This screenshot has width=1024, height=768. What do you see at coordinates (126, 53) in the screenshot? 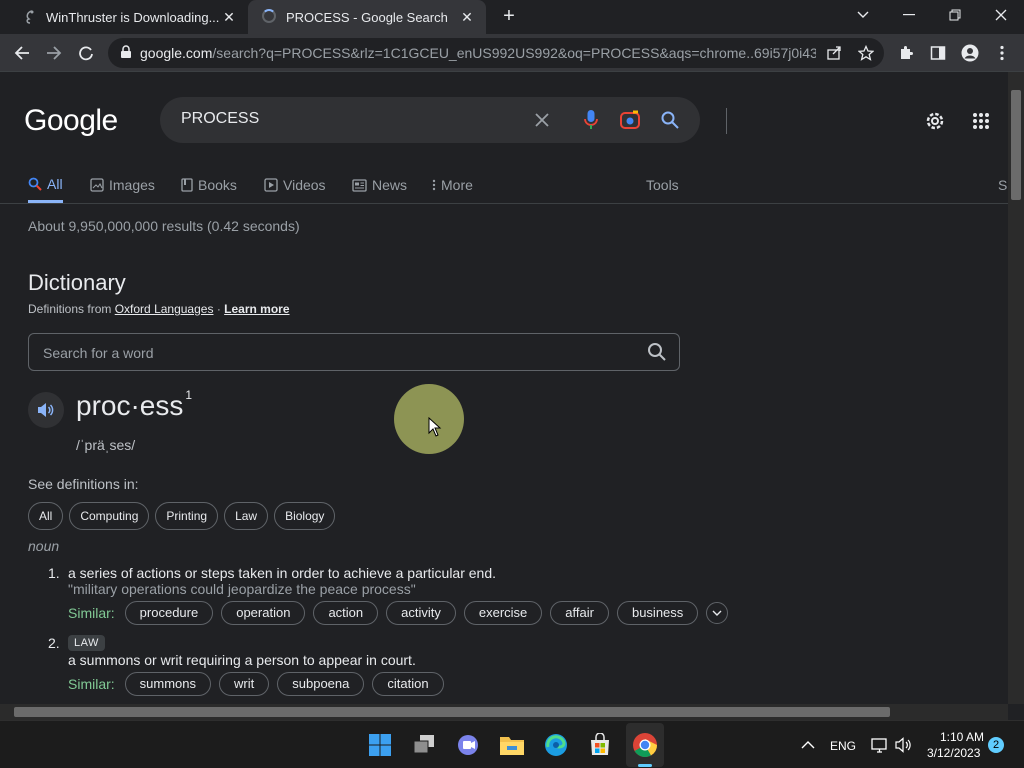
I see `lock-icon` at bounding box center [126, 53].